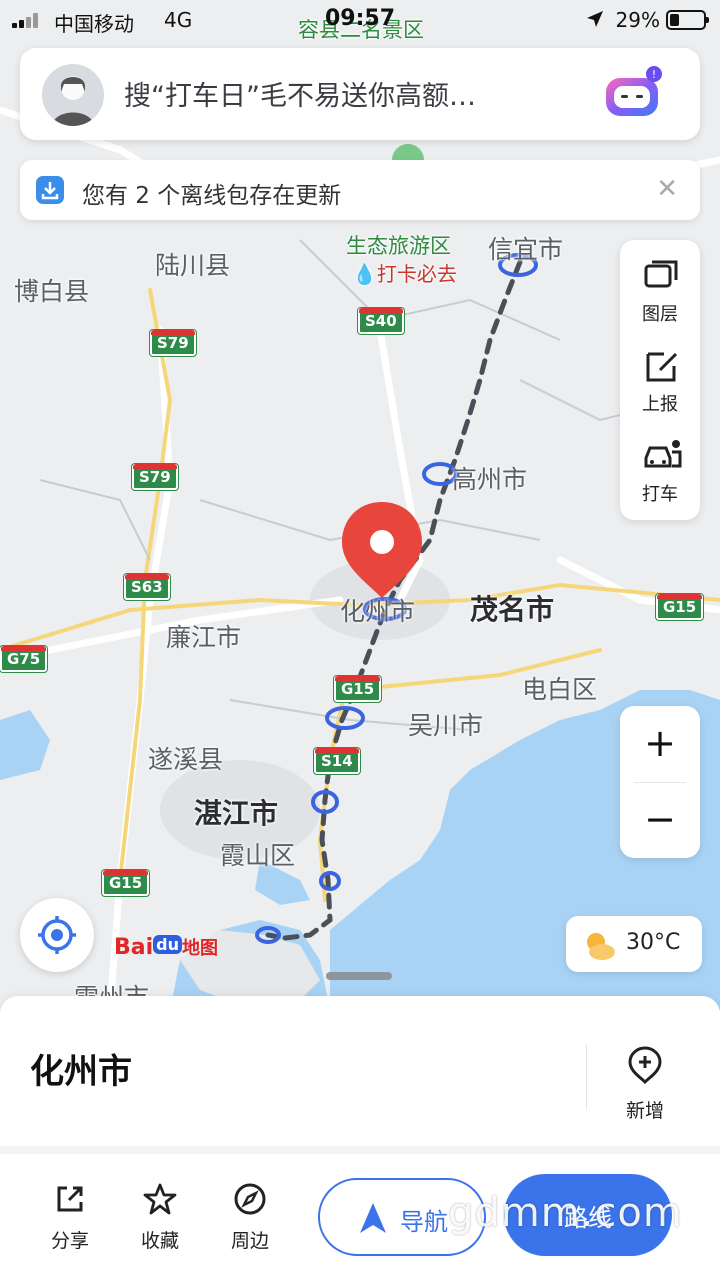  I want to click on highway-shield: G75, so click(24, 659).